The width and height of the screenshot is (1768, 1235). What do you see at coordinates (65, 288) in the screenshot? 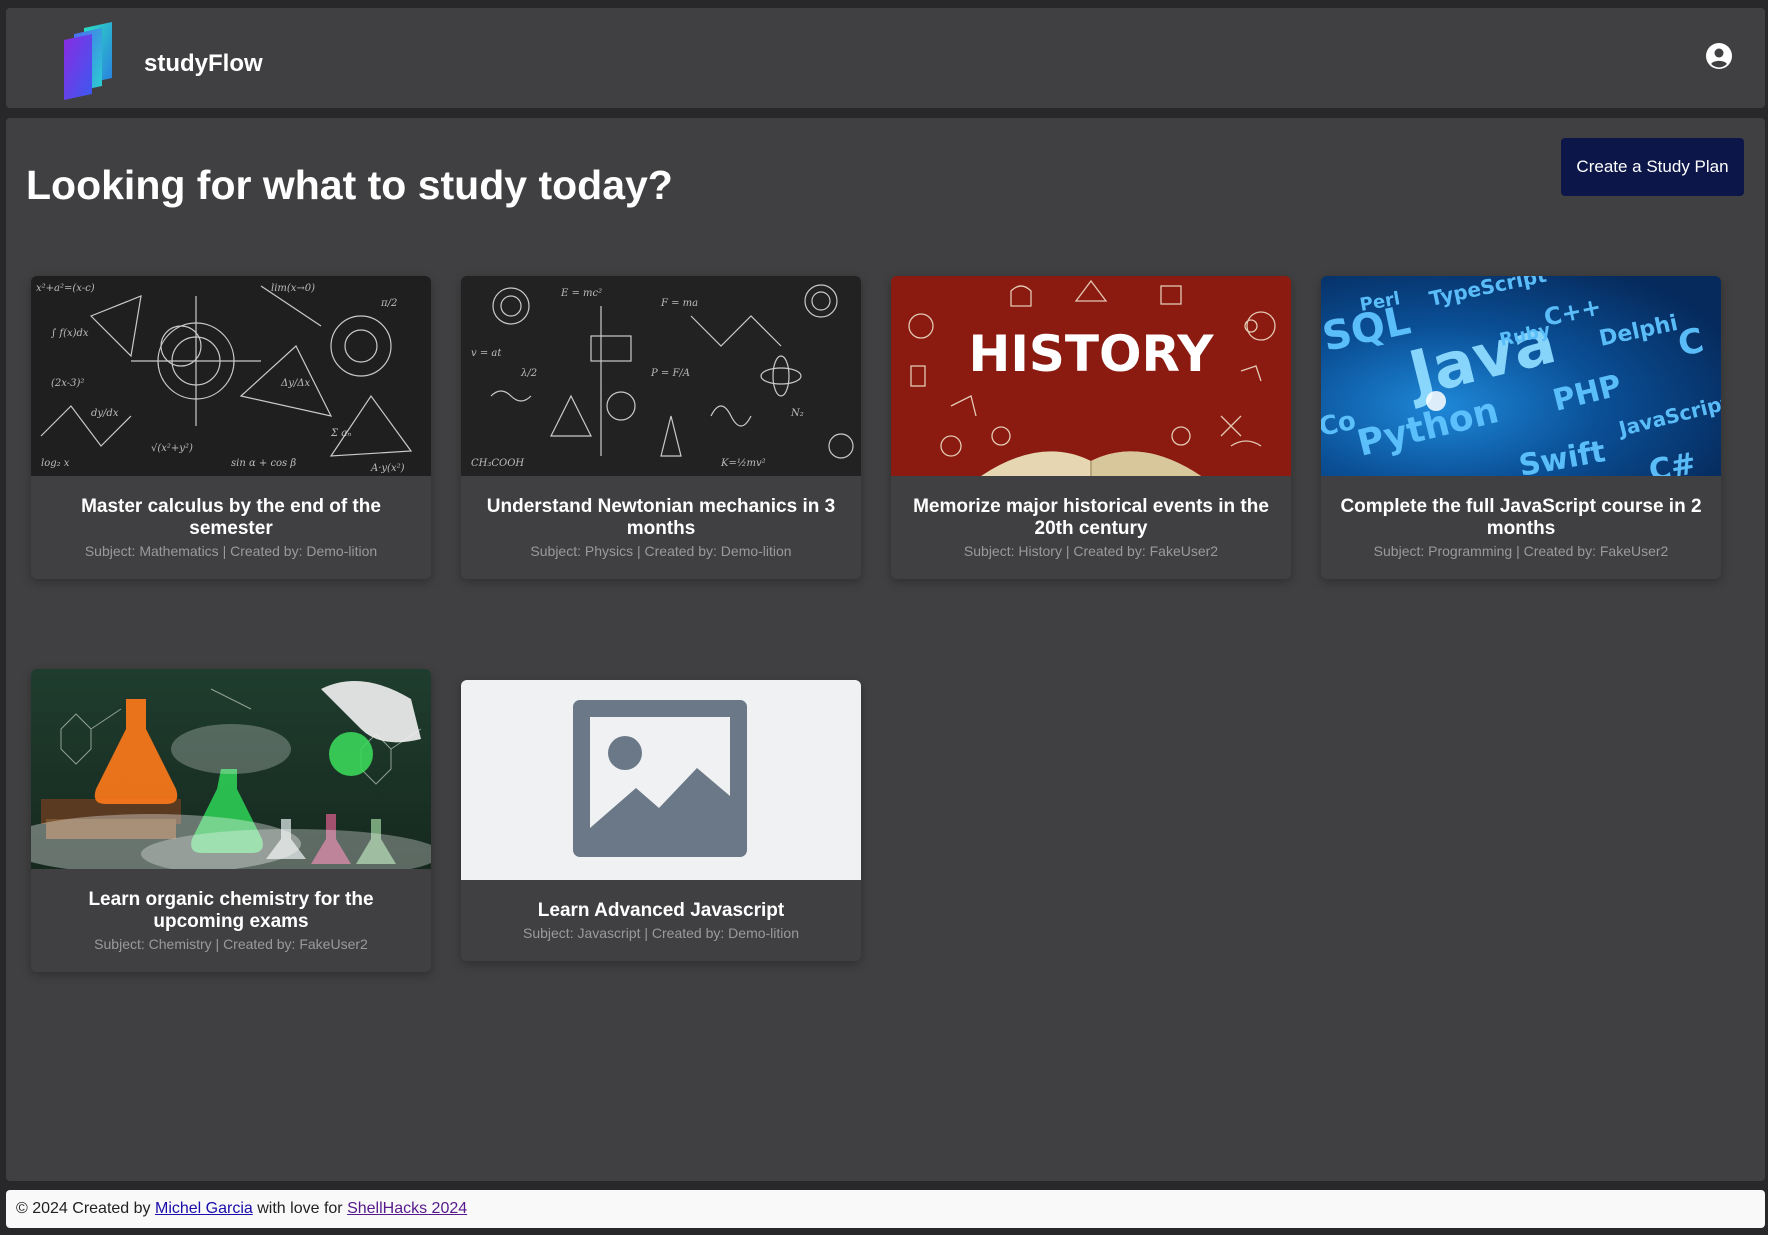
I see `svg-text: x²+a²=(x-c)` at bounding box center [65, 288].